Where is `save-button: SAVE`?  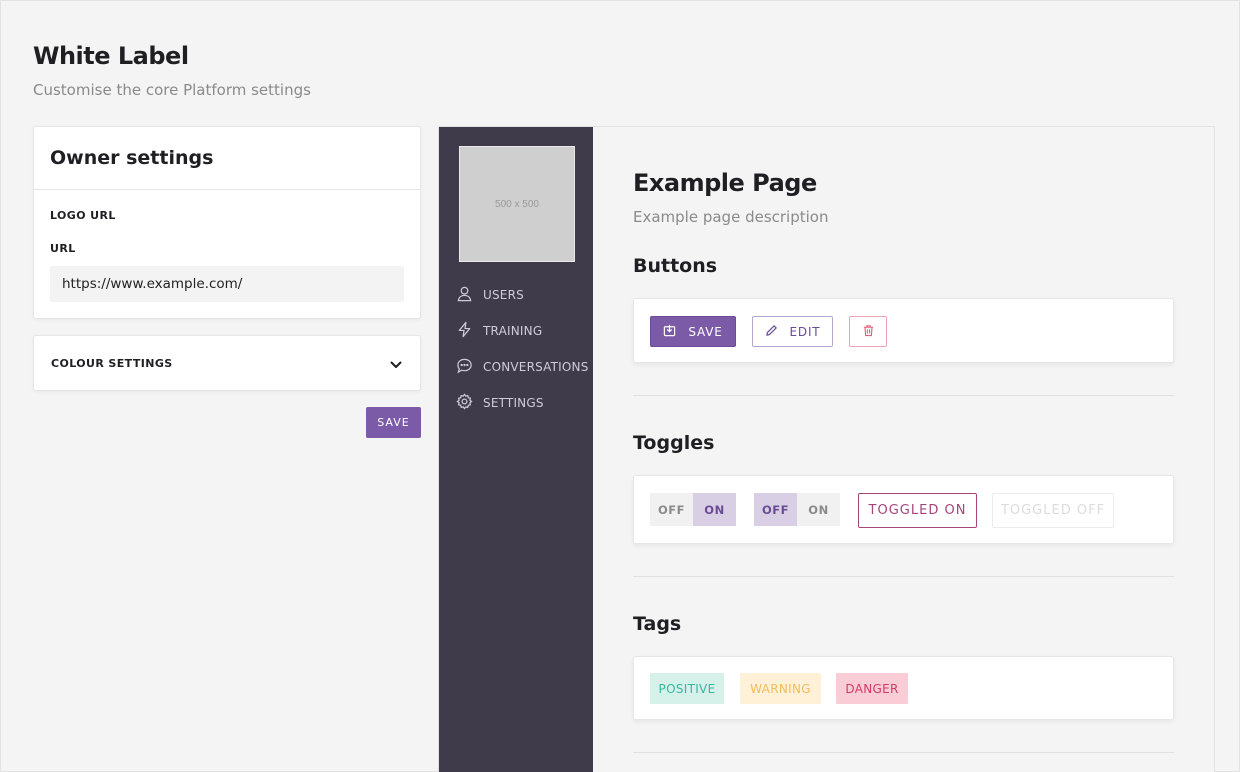 save-button: SAVE is located at coordinates (393, 422).